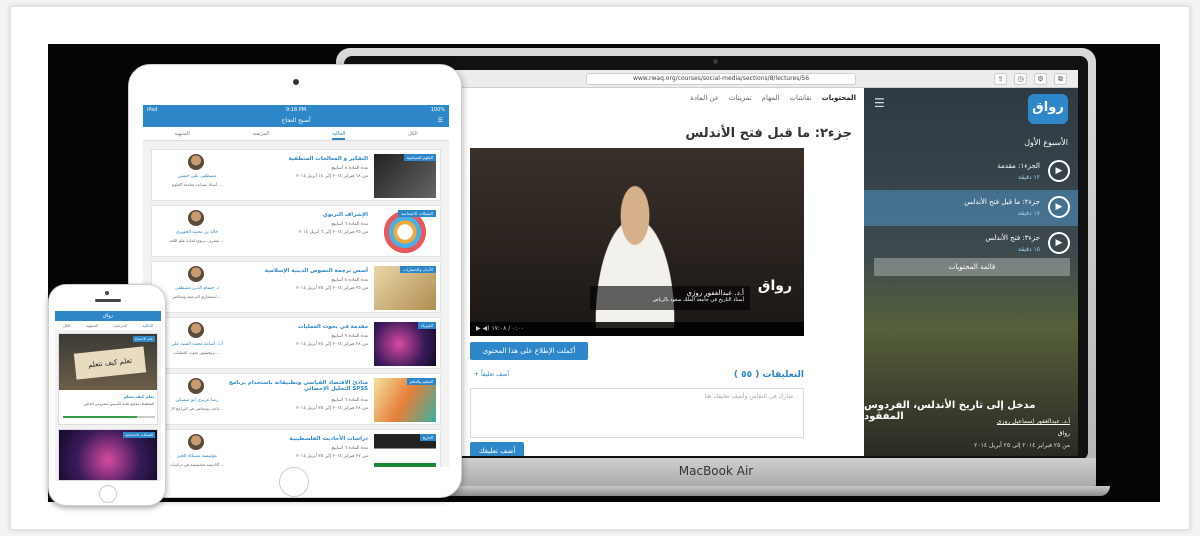 Image resolution: width=1200 pixels, height=536 pixels. What do you see at coordinates (704, 98) in the screenshot?
I see `tab-about: عن المادة` at bounding box center [704, 98].